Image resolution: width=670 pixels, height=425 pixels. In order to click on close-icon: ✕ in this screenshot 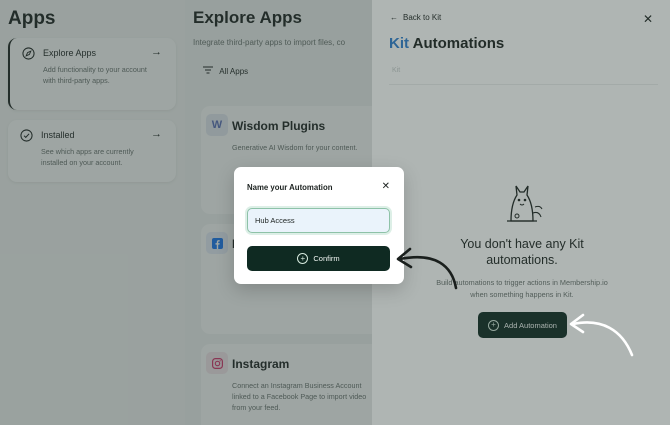, I will do `click(386, 186)`.